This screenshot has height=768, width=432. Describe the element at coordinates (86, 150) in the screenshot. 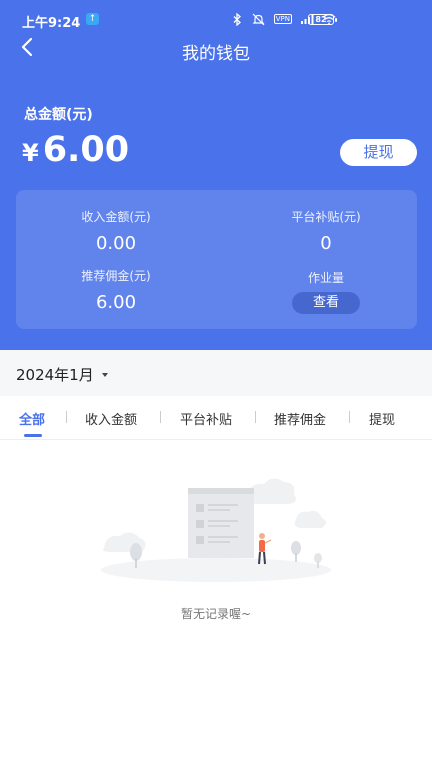

I see `amount-value: 6.00` at that location.